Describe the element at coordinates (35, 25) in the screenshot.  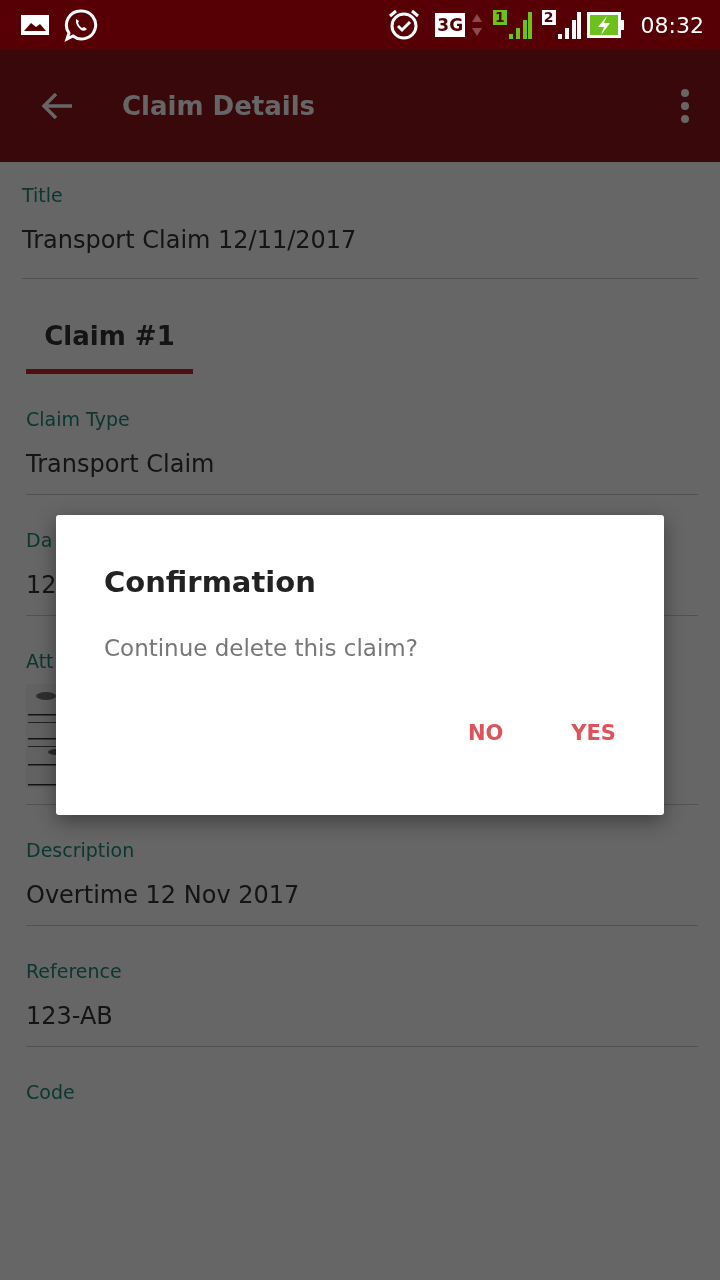
I see `image-icon` at that location.